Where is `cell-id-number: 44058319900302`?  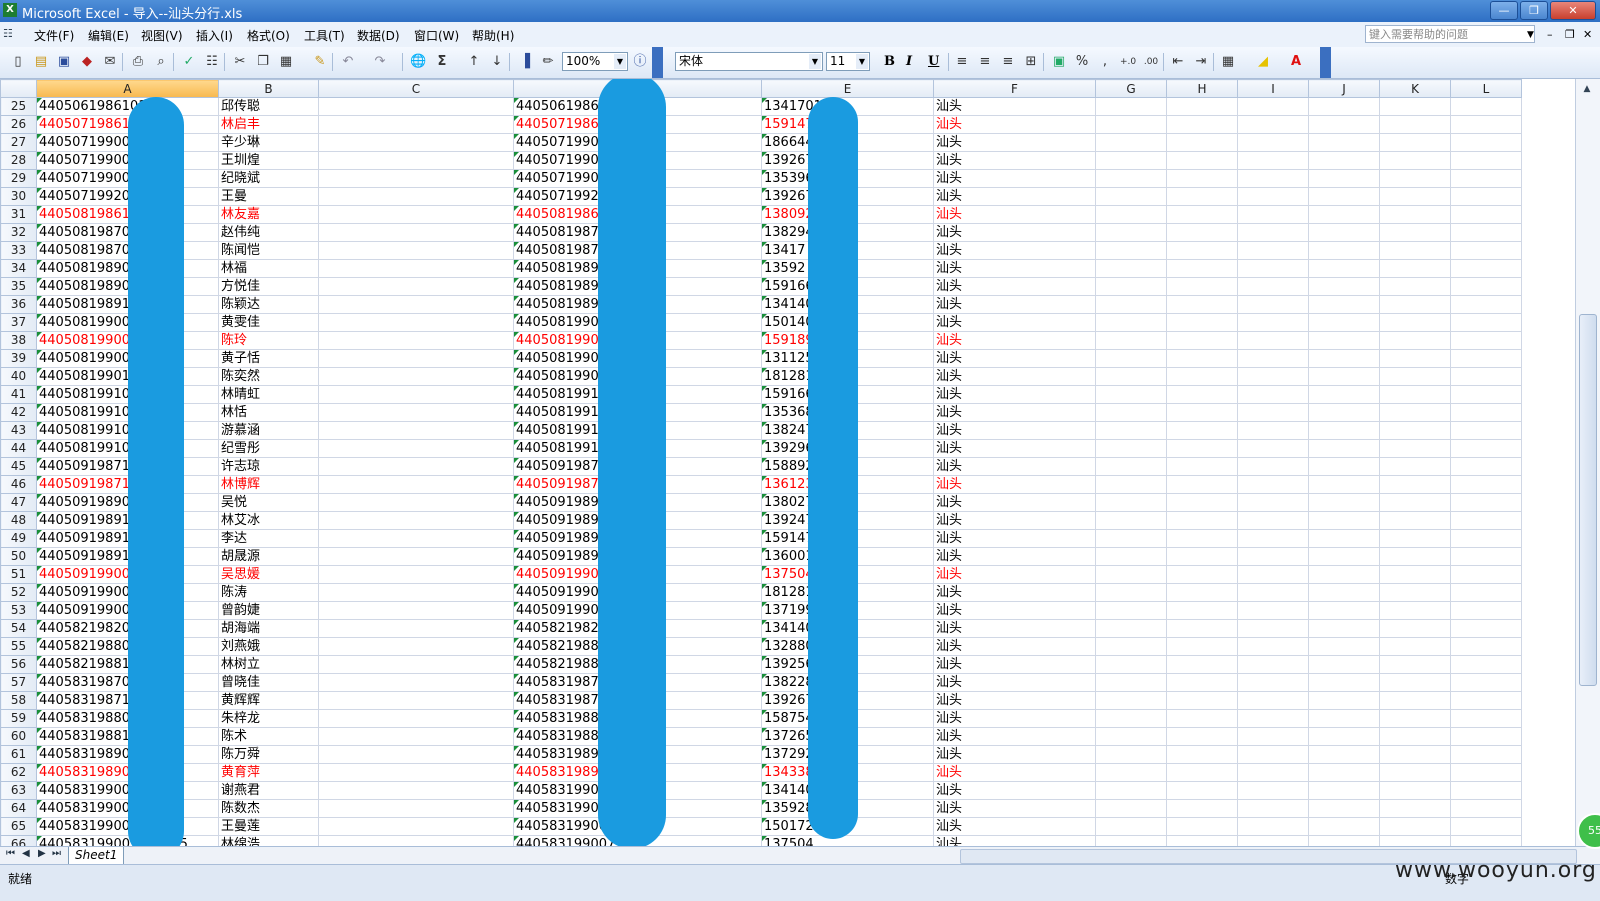 cell-id-number: 44058319900302 is located at coordinates (127, 790).